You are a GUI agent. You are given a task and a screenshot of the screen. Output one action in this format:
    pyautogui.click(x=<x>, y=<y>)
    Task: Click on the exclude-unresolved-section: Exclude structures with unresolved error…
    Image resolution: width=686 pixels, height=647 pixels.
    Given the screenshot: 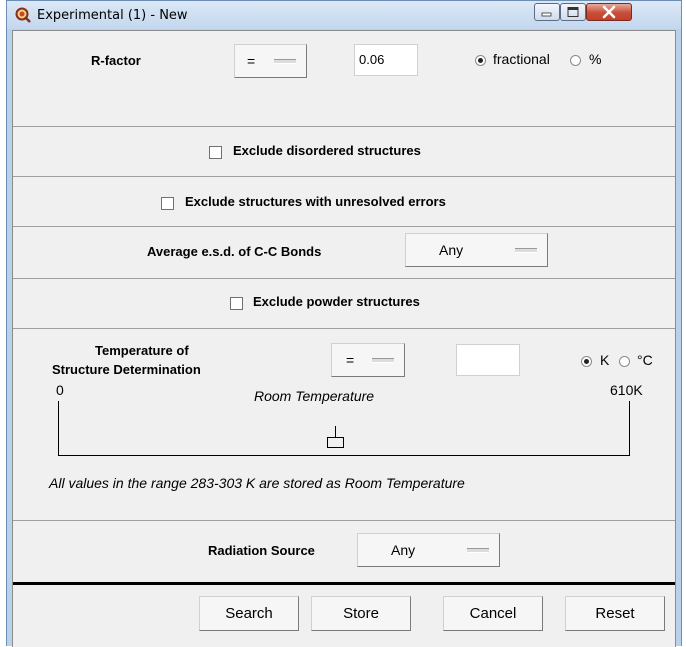 What is the action you would take?
    pyautogui.click(x=344, y=202)
    